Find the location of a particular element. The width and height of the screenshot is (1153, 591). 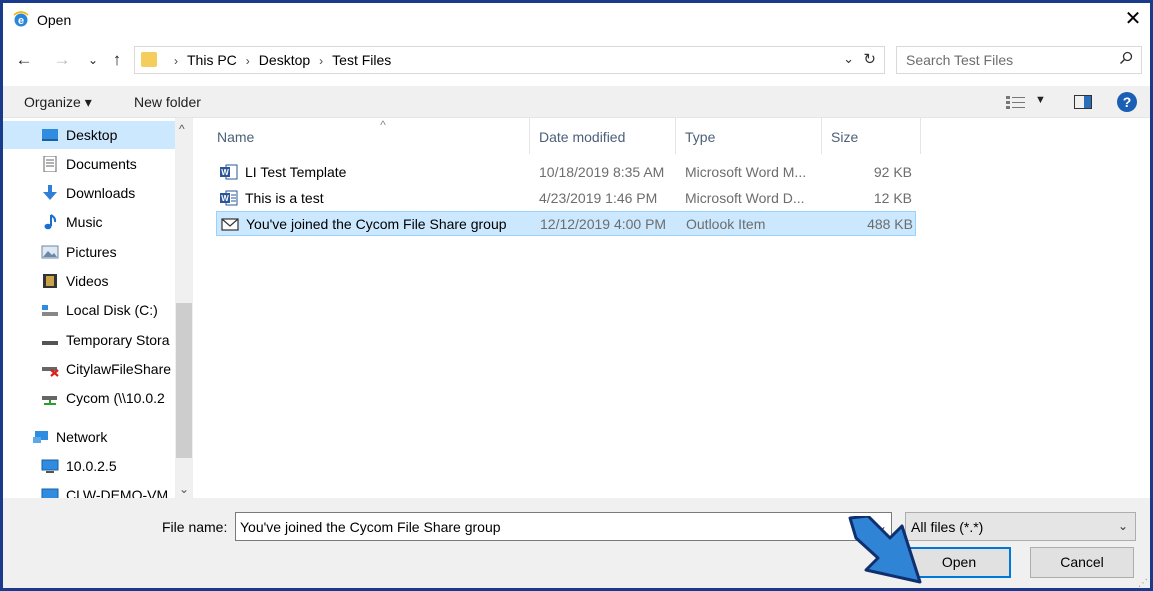

sidebar-item-local-disk: Local Disk (C:) is located at coordinates (89, 310).